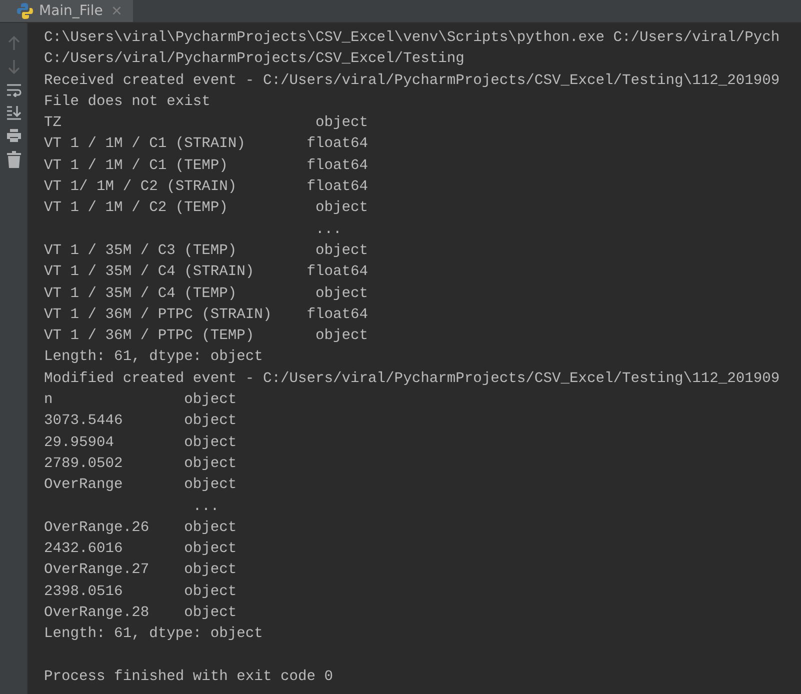 The image size is (801, 694). What do you see at coordinates (206, 251) in the screenshot?
I see `console-line: VT 1 / 35M / C3 (TEMP) object` at bounding box center [206, 251].